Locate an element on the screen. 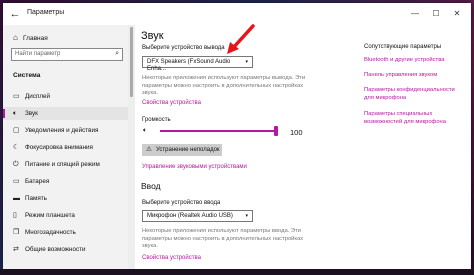  volume-value: 100 is located at coordinates (296, 132).